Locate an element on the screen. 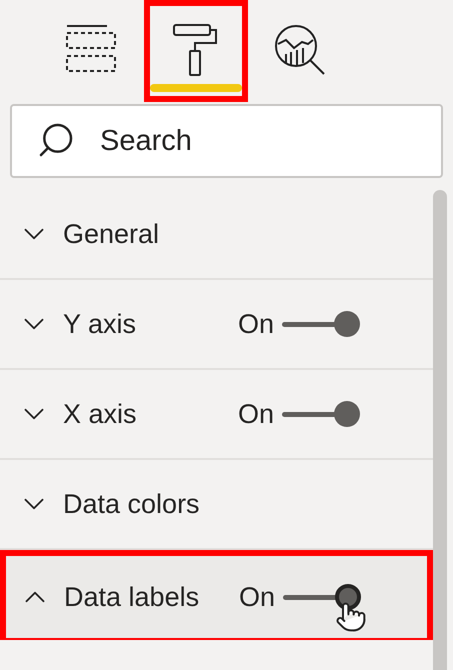 The image size is (453, 670). tab is located at coordinates (196, 51).